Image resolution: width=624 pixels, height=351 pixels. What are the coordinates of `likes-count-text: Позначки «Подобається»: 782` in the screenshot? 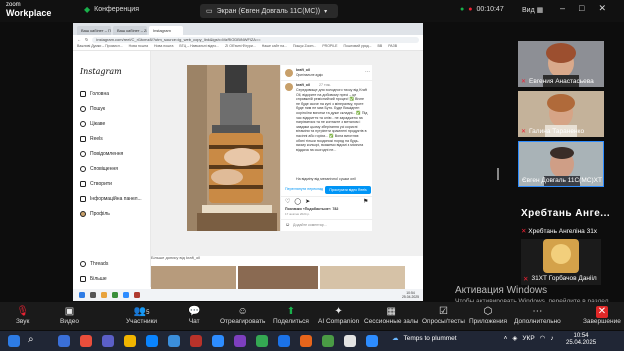 It's located at (311, 209).